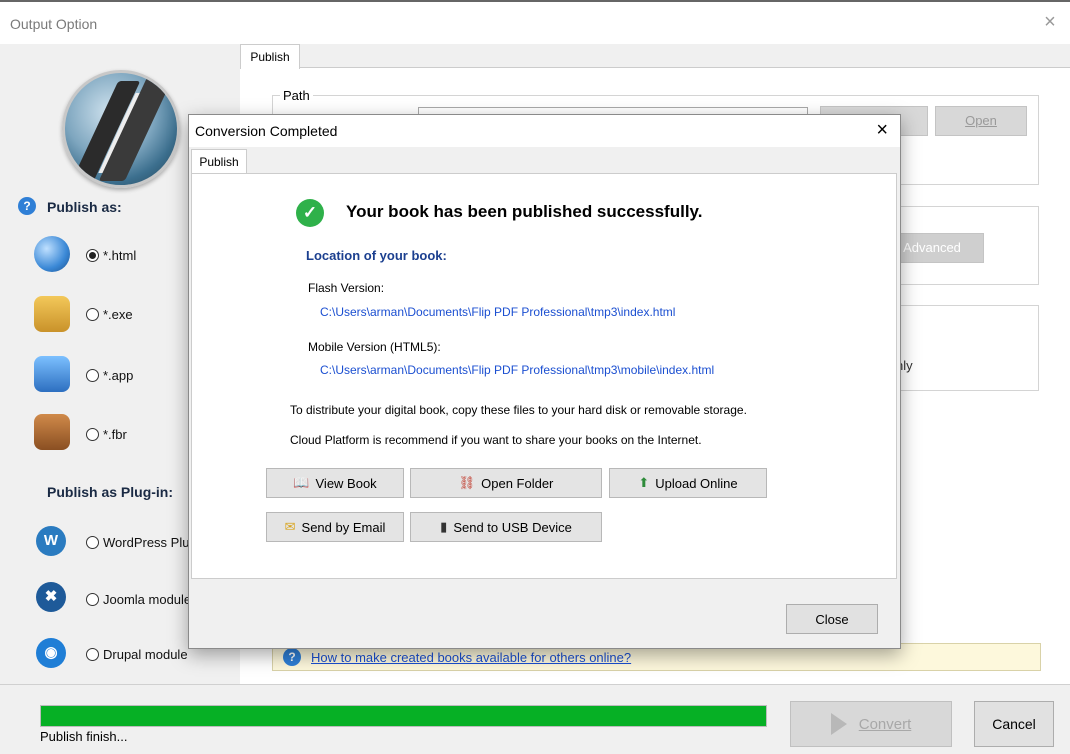 This screenshot has width=1070, height=754. What do you see at coordinates (346, 483) in the screenshot?
I see `view-book-label: View Book` at bounding box center [346, 483].